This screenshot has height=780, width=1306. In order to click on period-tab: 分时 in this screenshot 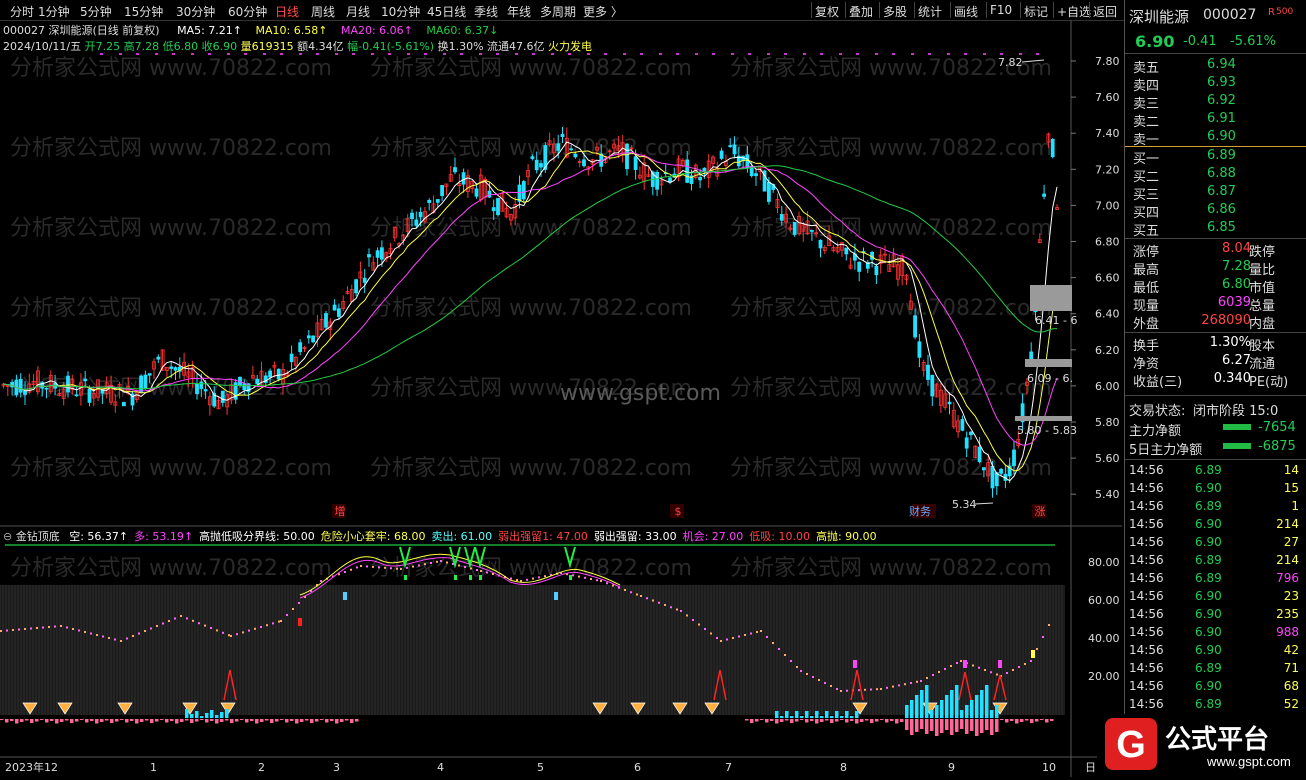, I will do `click(22, 11)`.